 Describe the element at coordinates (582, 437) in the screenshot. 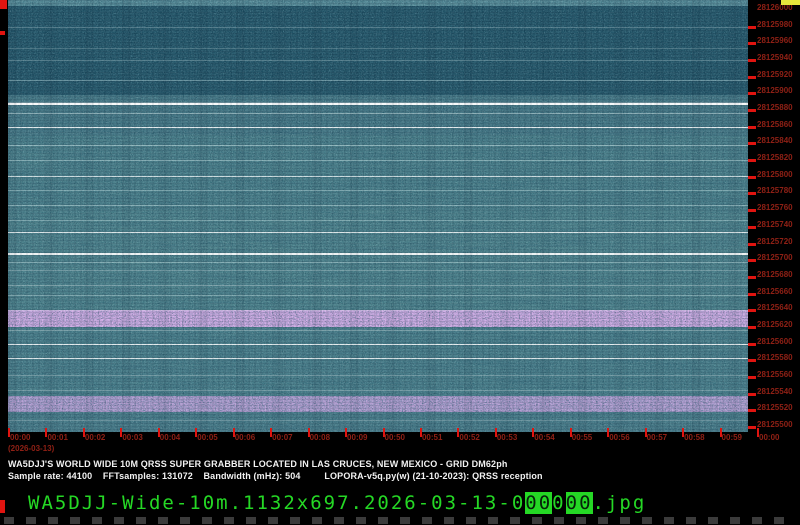

I see `time-tick-label: 00:55` at that location.